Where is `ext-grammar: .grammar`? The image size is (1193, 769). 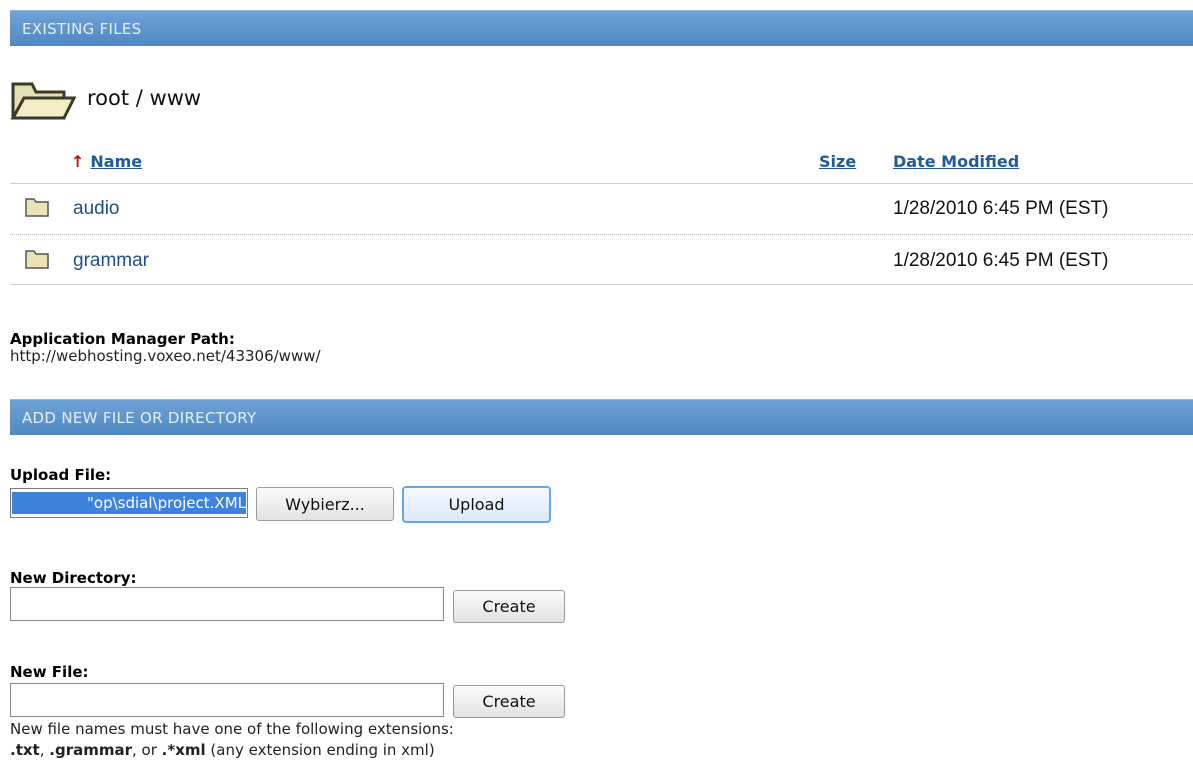
ext-grammar: .grammar is located at coordinates (90, 750).